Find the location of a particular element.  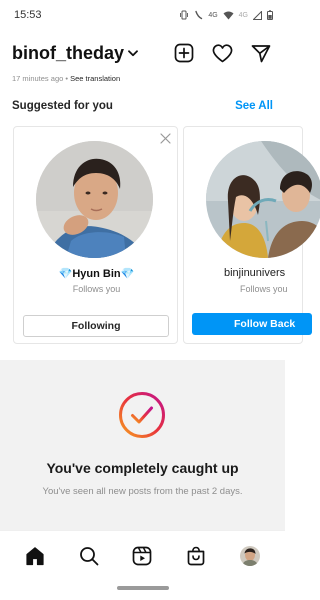

header-actions is located at coordinates (222, 53).